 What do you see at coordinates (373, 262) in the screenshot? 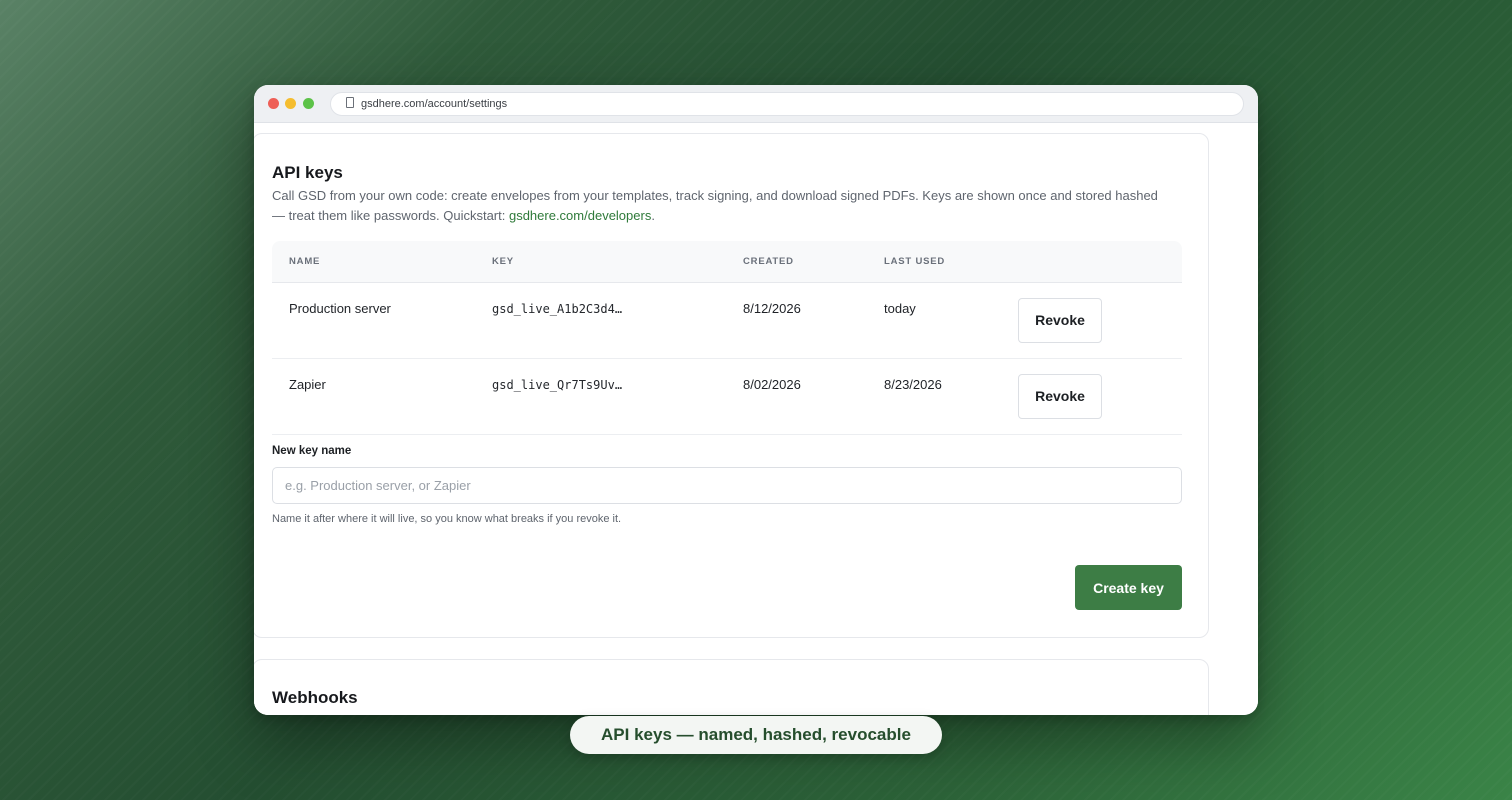
I see `column-header-name: NAME` at bounding box center [373, 262].